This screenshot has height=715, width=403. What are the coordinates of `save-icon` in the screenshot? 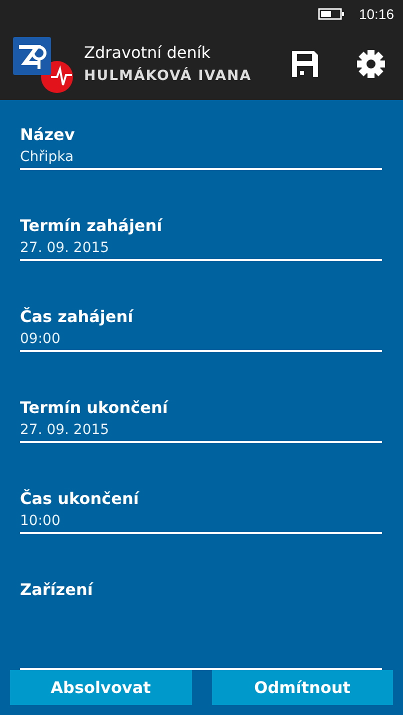 It's located at (305, 64).